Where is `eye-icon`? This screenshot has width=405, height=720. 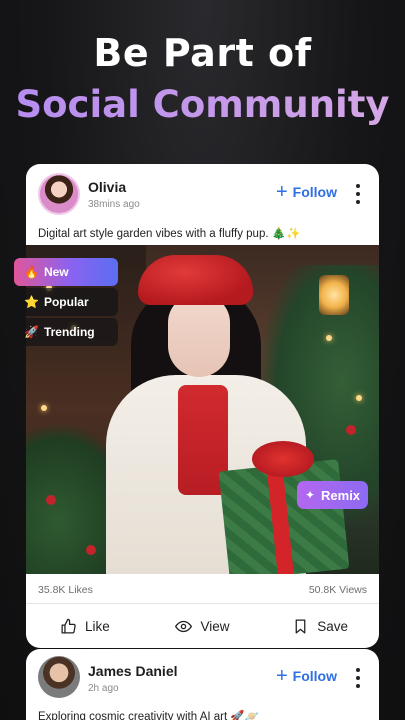 eye-icon is located at coordinates (184, 626).